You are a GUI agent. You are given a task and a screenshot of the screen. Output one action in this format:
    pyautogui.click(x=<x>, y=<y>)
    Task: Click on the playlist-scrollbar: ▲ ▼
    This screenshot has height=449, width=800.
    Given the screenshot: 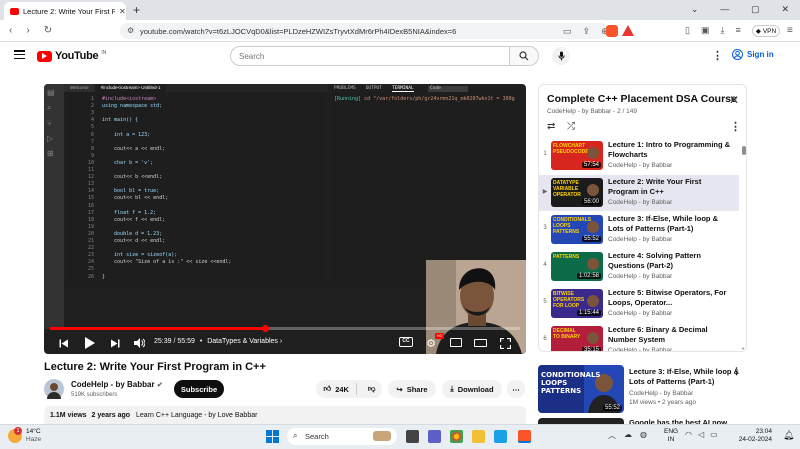 What is the action you would take?
    pyautogui.click(x=743, y=247)
    